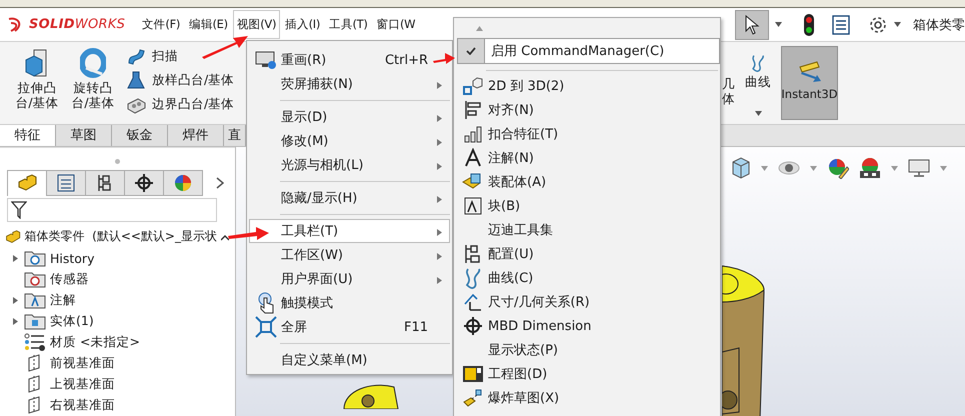 This screenshot has height=416, width=965. I want to click on ruler-arrow-icon, so click(809, 72).